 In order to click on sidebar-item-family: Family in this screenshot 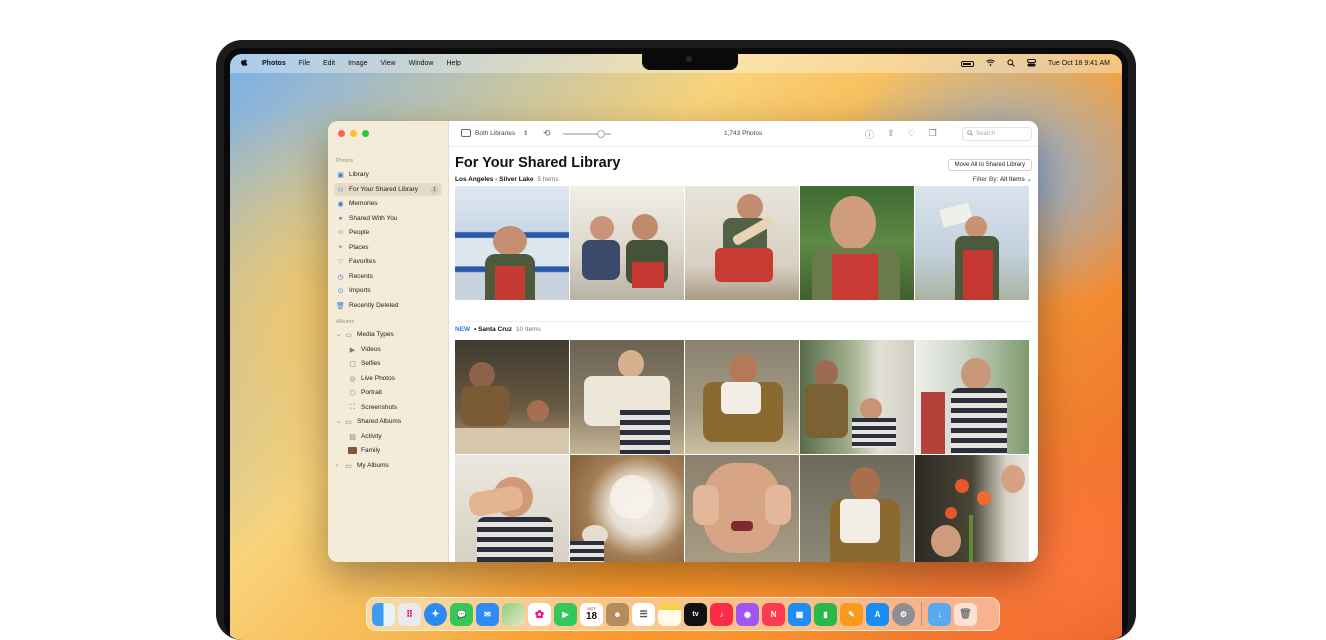, I will do `click(388, 450)`.